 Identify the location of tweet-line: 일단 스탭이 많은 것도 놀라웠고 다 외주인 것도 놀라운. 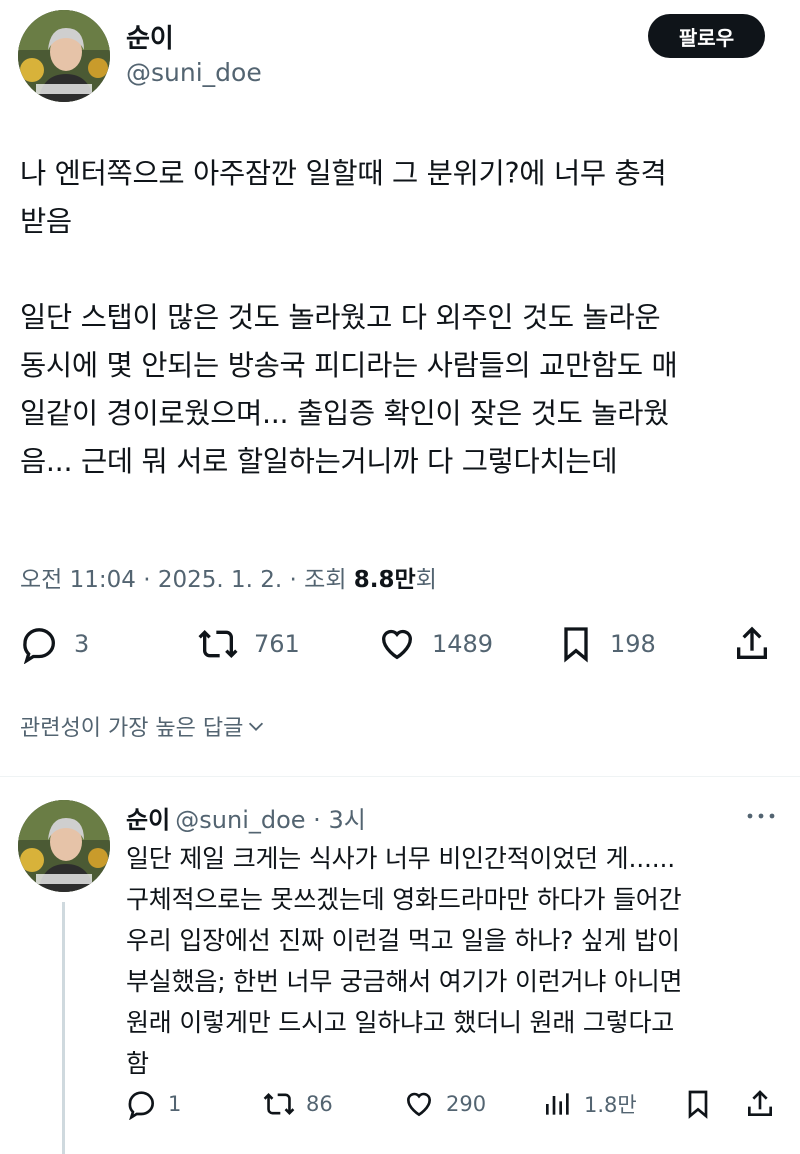
(340, 317).